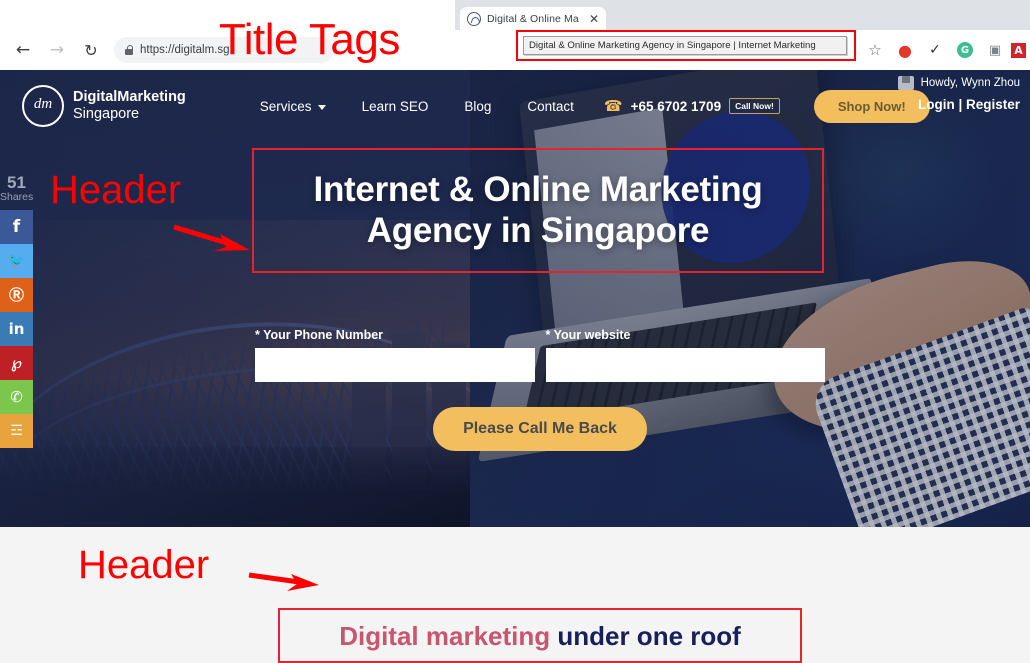 Image resolution: width=1030 pixels, height=663 pixels. Describe the element at coordinates (16, 328) in the screenshot. I see `linkedin-icon: in` at that location.